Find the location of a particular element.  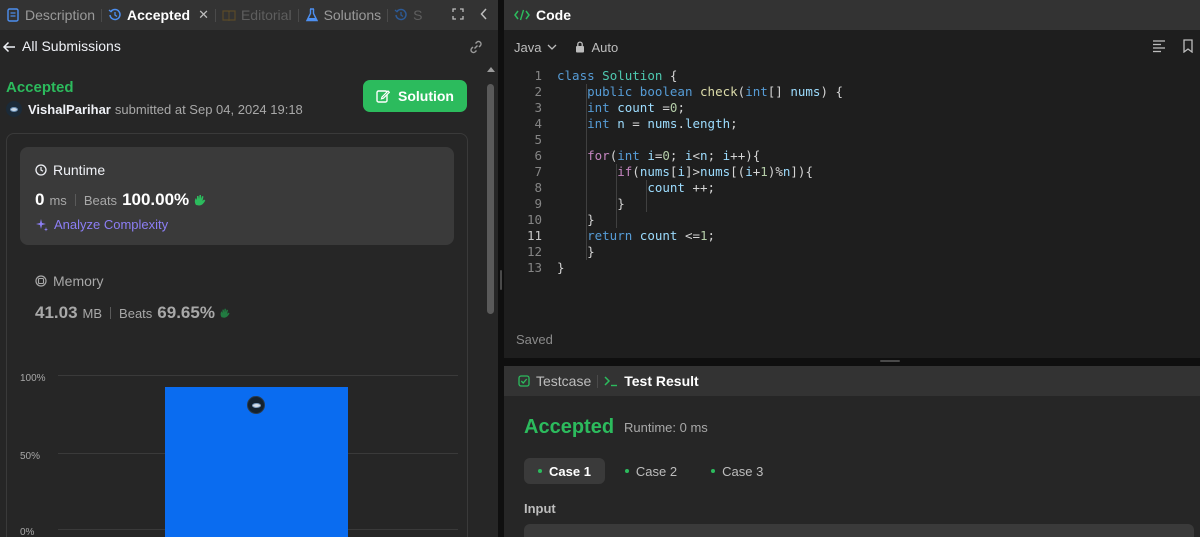

case-label: Case 2 is located at coordinates (656, 471).